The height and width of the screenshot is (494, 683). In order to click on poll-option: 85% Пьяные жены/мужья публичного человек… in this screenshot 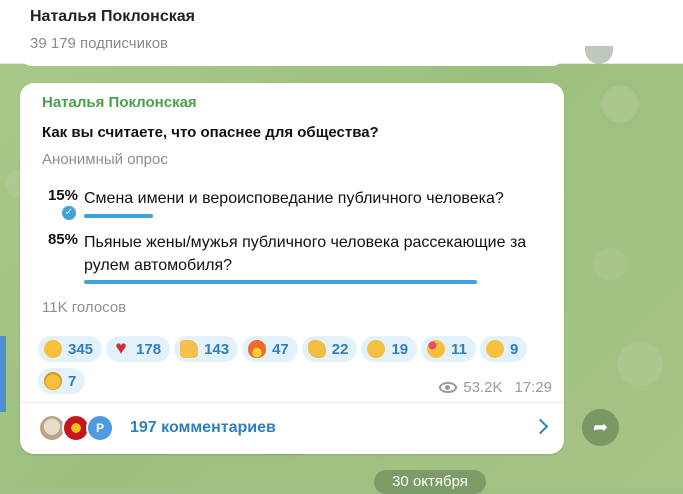, I will do `click(297, 261)`.